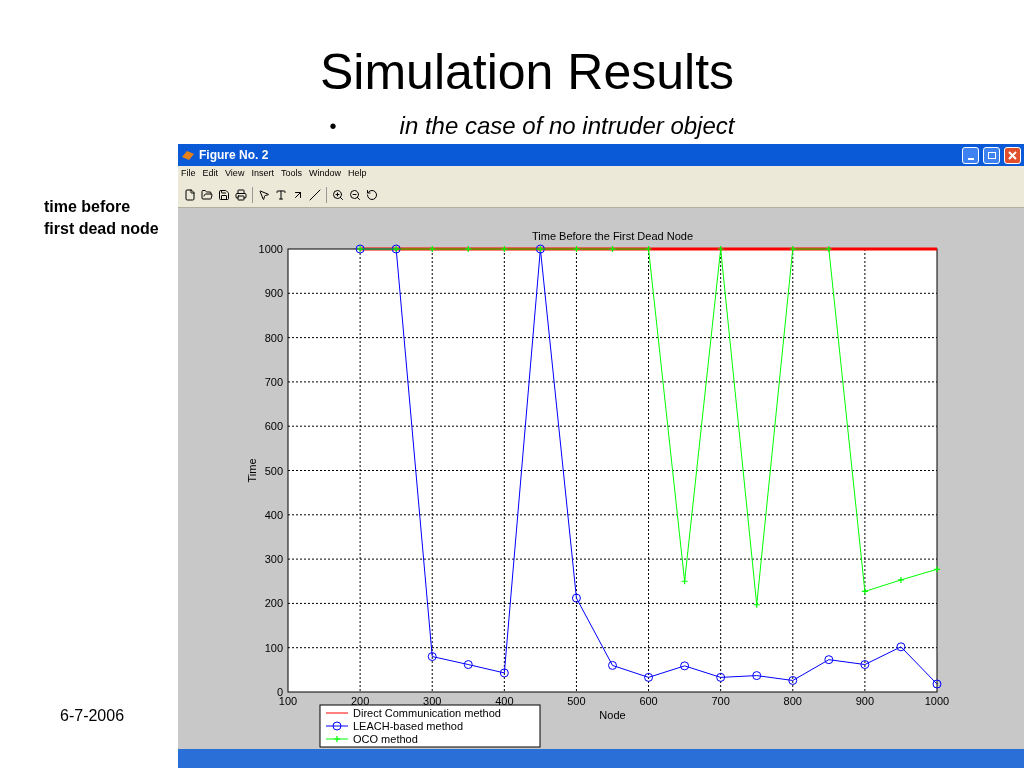 The image size is (1024, 768). Describe the element at coordinates (270, 249) in the screenshot. I see `y-tick-label: 1000` at that location.